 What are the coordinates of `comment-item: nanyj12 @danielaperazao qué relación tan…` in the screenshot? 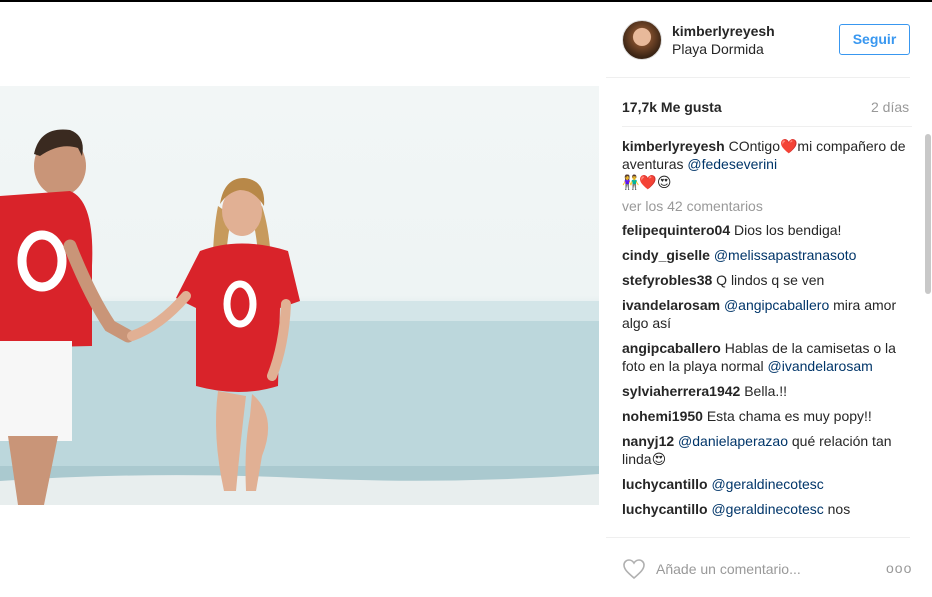 It's located at (767, 450).